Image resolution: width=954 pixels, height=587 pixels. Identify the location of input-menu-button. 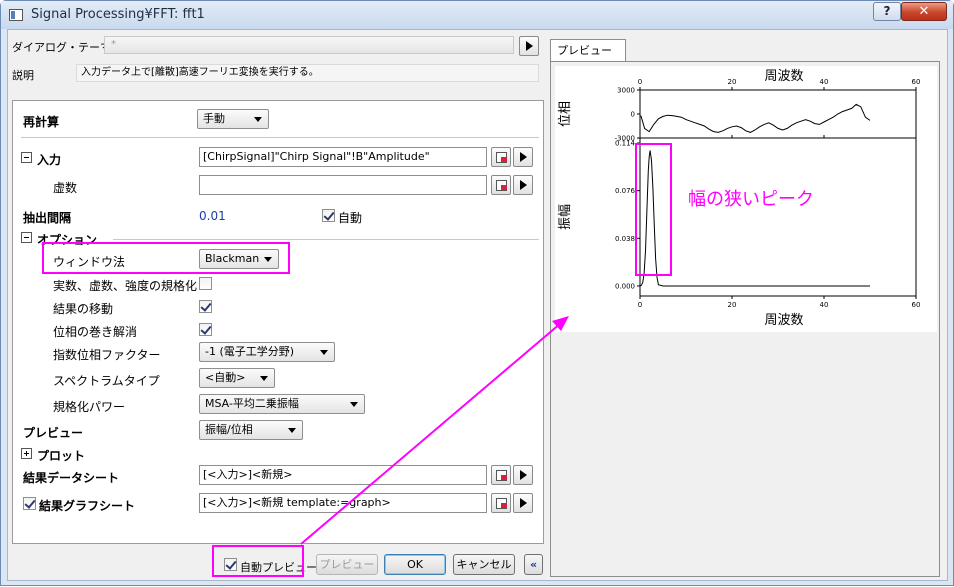
(523, 157).